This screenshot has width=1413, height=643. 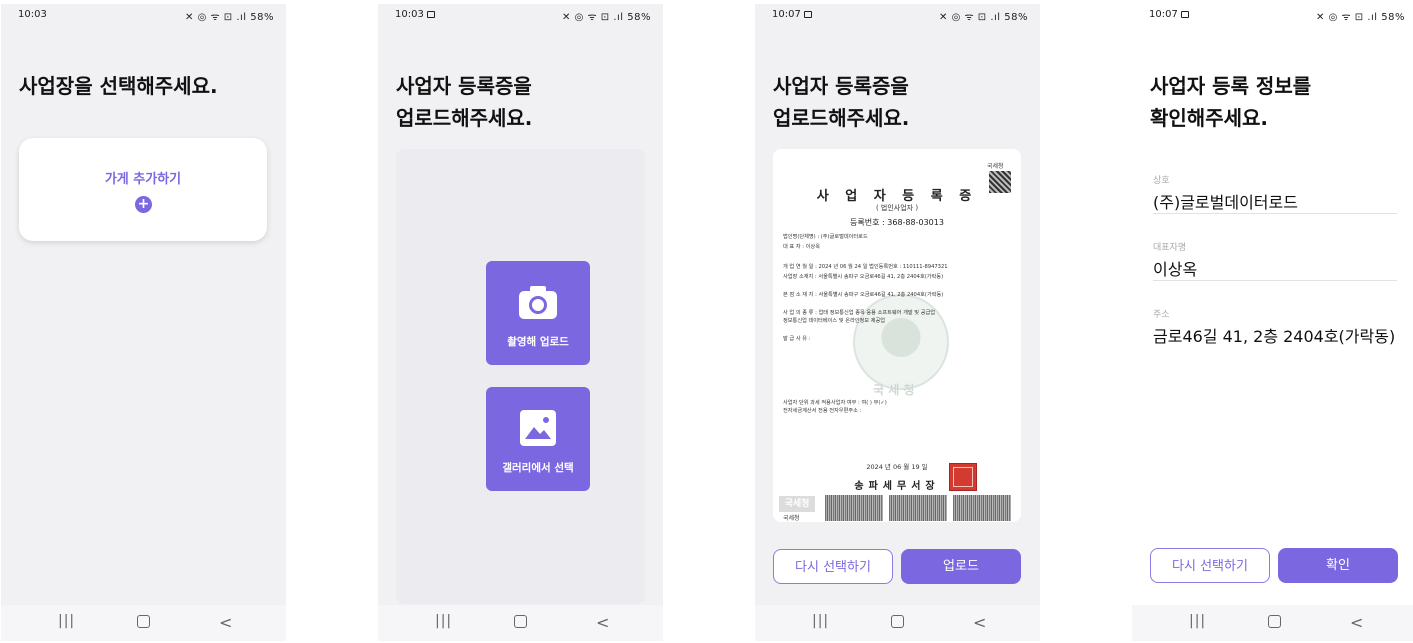 What do you see at coordinates (897, 196) in the screenshot?
I see `certificate-title: 사 업 자 등 록 증` at bounding box center [897, 196].